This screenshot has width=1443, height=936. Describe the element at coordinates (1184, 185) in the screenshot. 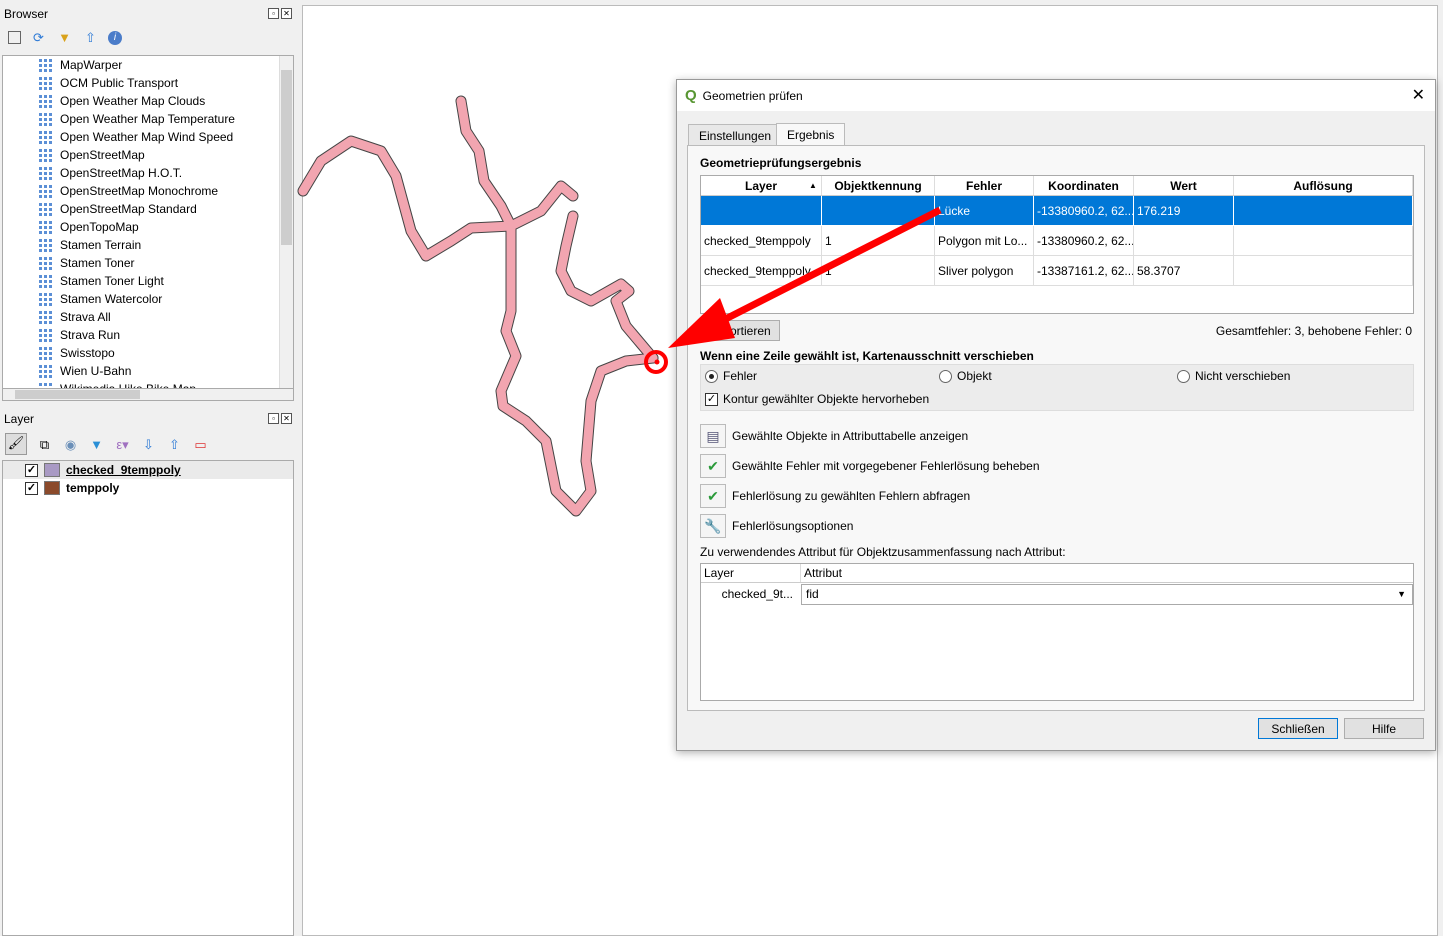

I see `column-header-wert: Wert` at that location.